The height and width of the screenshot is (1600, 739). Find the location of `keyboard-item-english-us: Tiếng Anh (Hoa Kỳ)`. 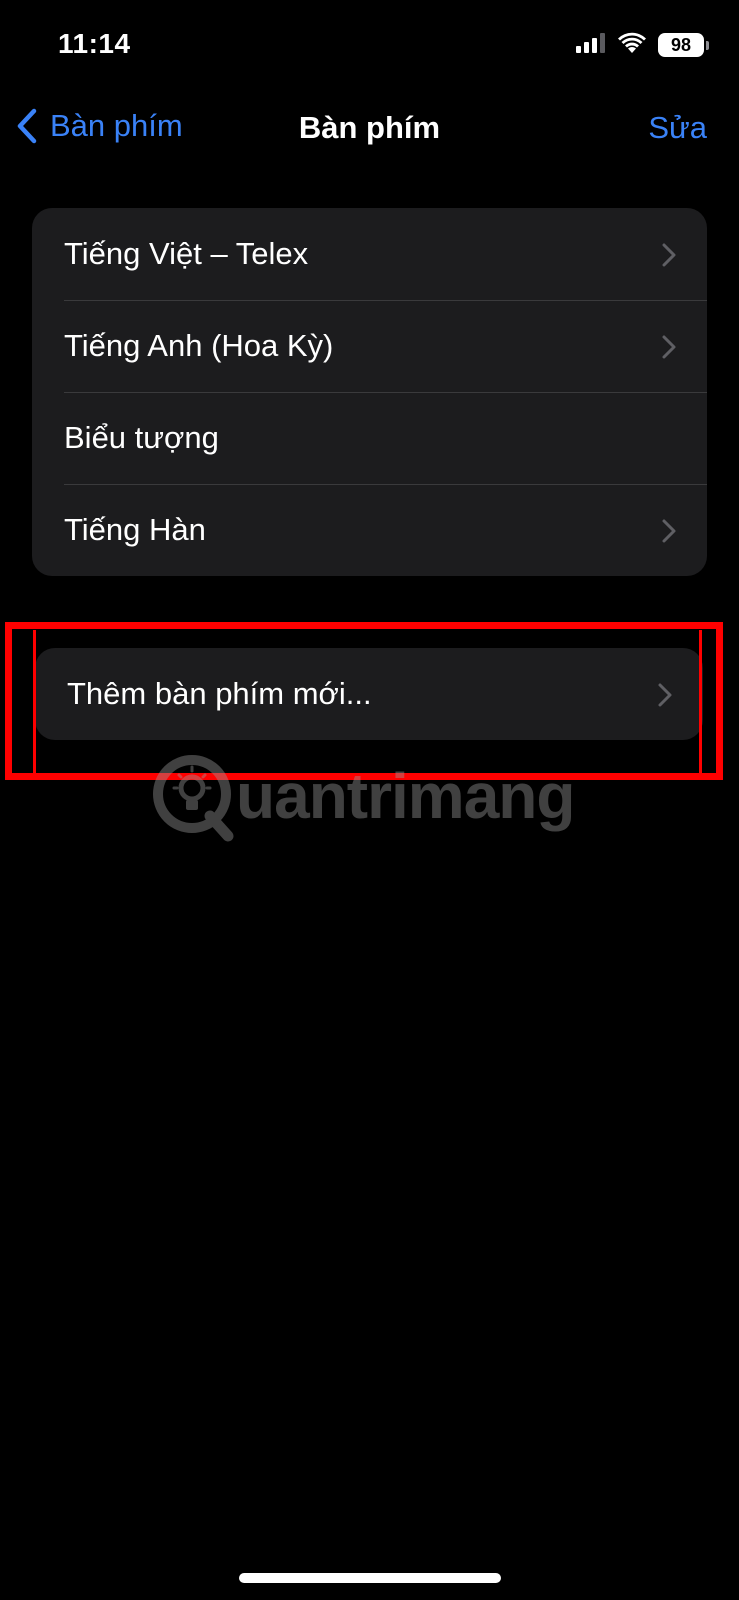

keyboard-item-english-us: Tiếng Anh (Hoa Kỳ) is located at coordinates (369, 346).